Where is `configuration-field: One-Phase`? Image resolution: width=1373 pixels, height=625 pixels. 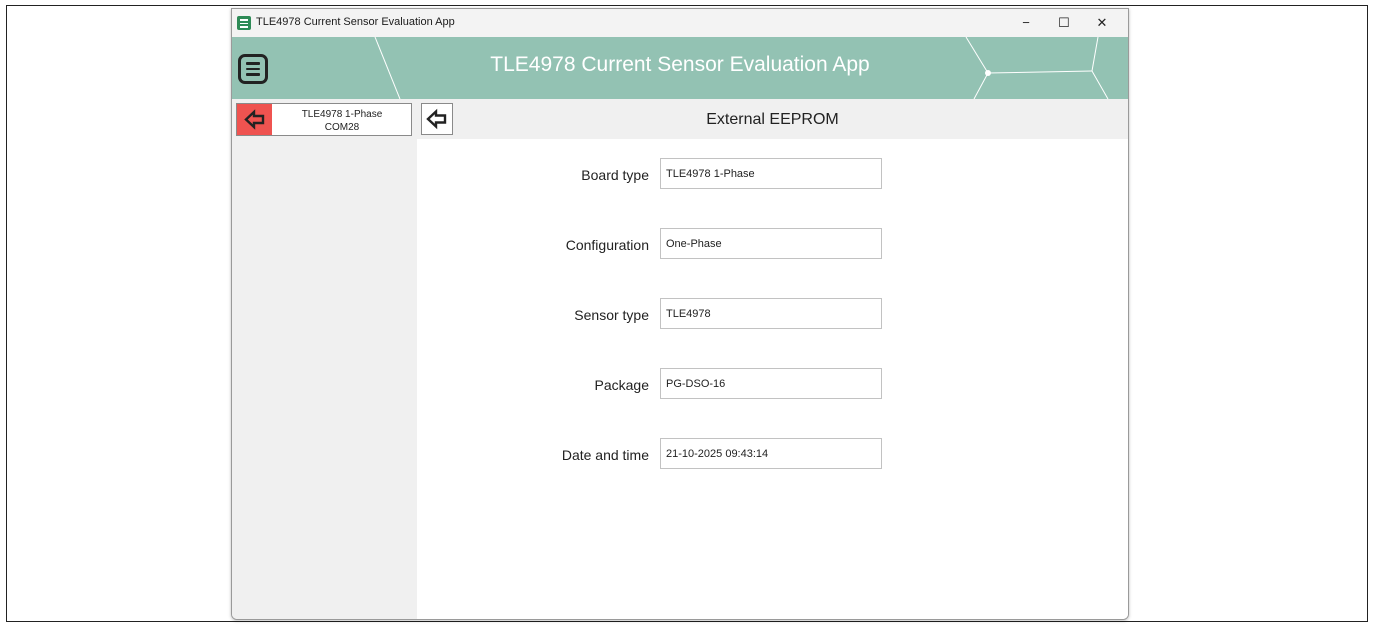
configuration-field: One-Phase is located at coordinates (771, 243).